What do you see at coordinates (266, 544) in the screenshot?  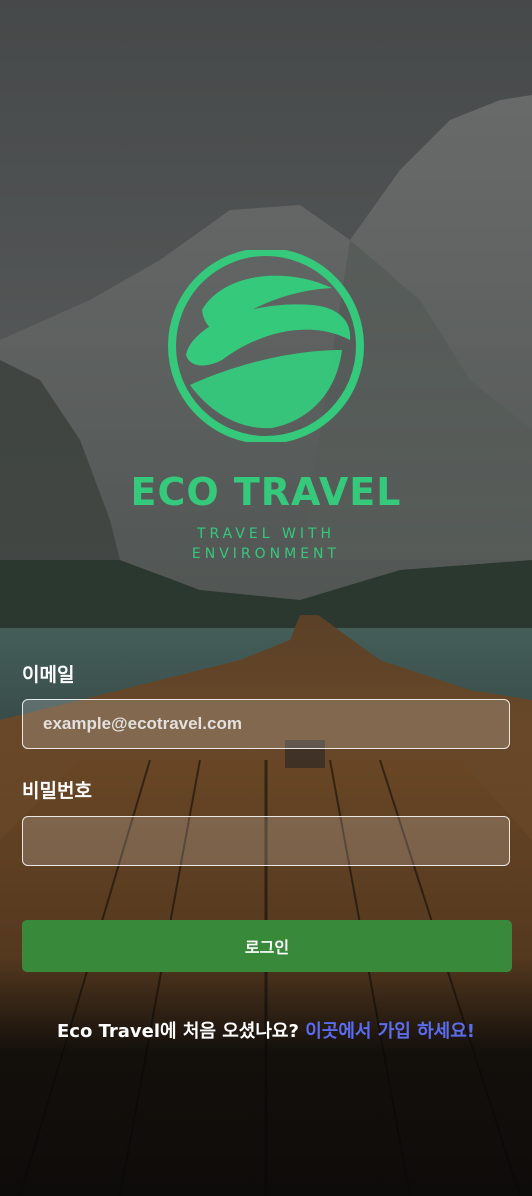 I see `brand-tagline: TRAVEL WITH ENVIRONMENT` at bounding box center [266, 544].